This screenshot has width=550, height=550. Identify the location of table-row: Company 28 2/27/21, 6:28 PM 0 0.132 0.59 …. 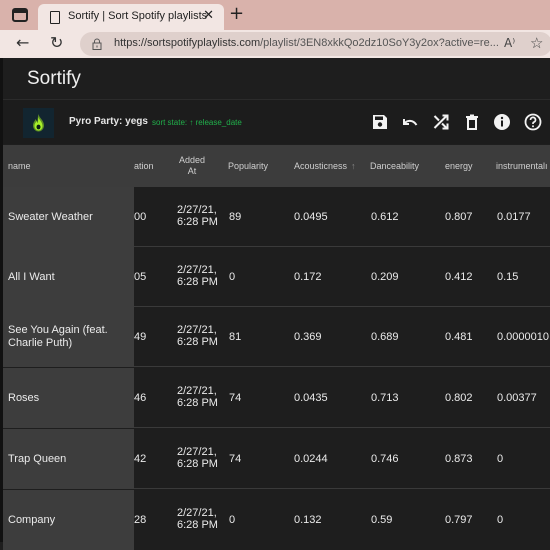
(276, 520).